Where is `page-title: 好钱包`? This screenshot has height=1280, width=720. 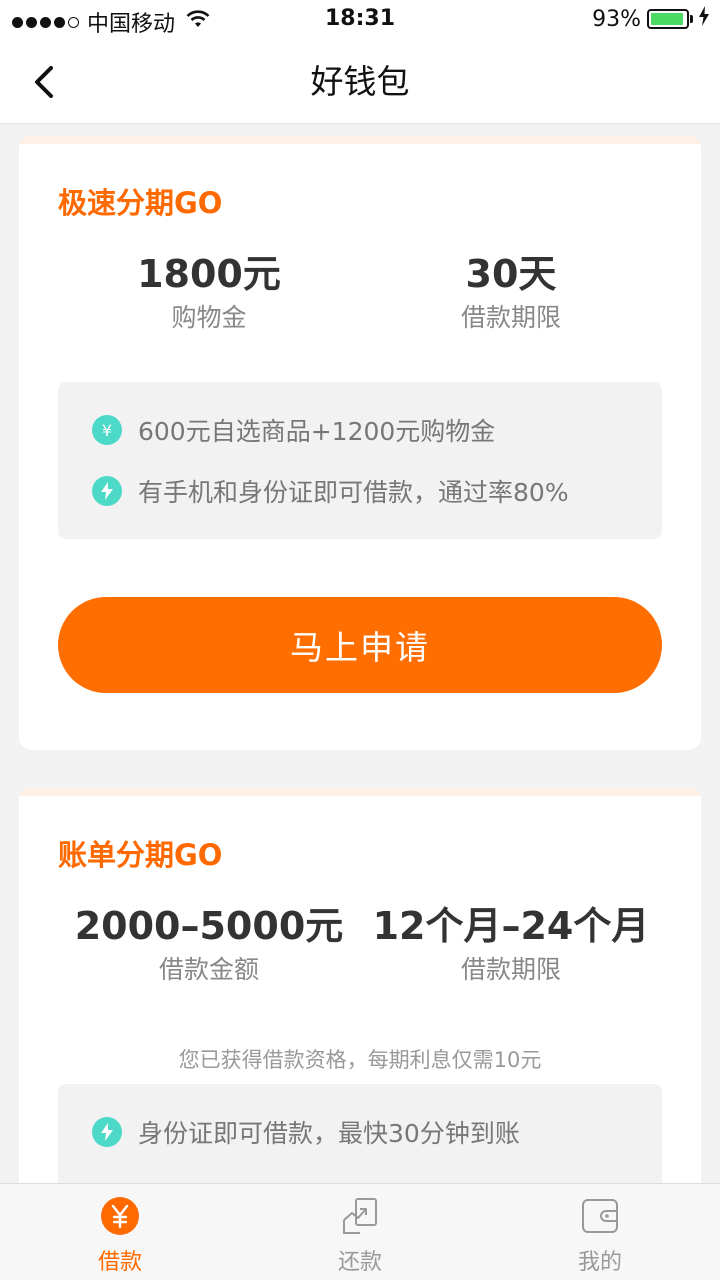
page-title: 好钱包 is located at coordinates (360, 81).